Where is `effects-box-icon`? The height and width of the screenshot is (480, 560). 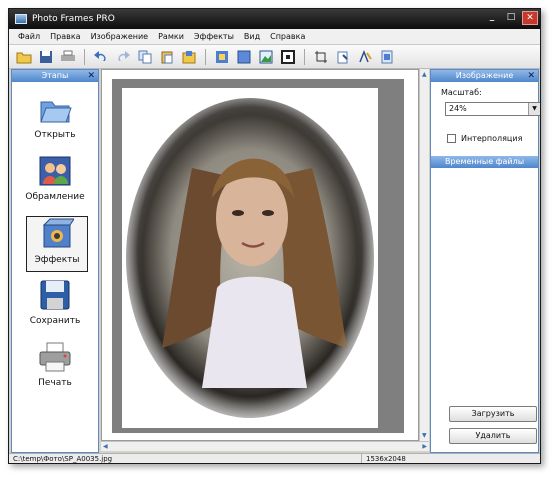
effects-box-icon is located at coordinates (58, 233).